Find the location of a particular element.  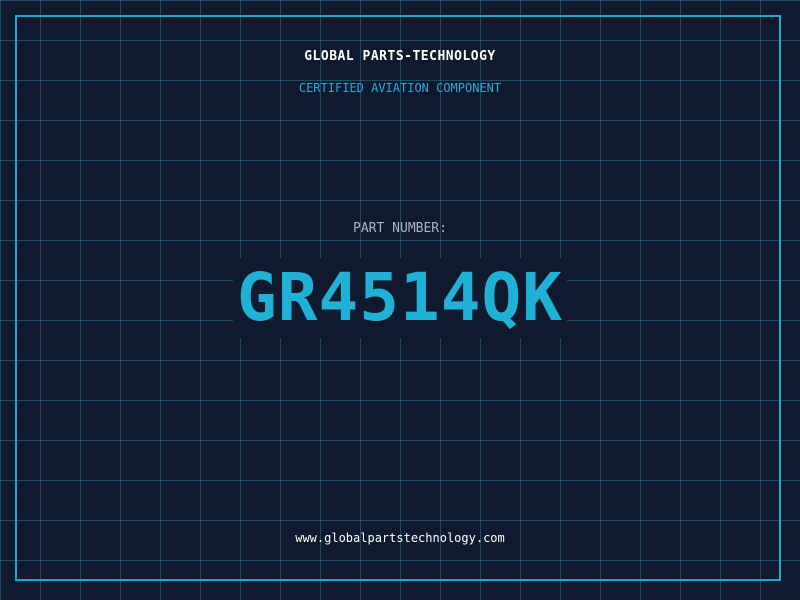

certification-tagline: CERTIFIED AVIATION COMPONENT is located at coordinates (400, 88).